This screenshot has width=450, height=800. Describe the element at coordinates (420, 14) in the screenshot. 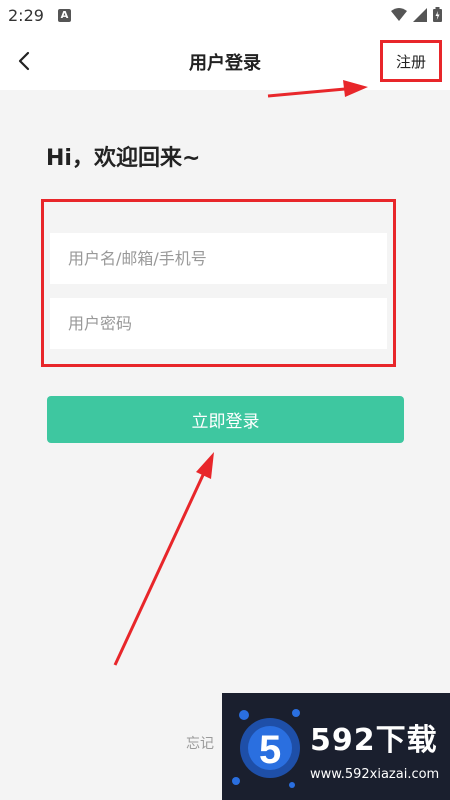

I see `signal-icon` at that location.